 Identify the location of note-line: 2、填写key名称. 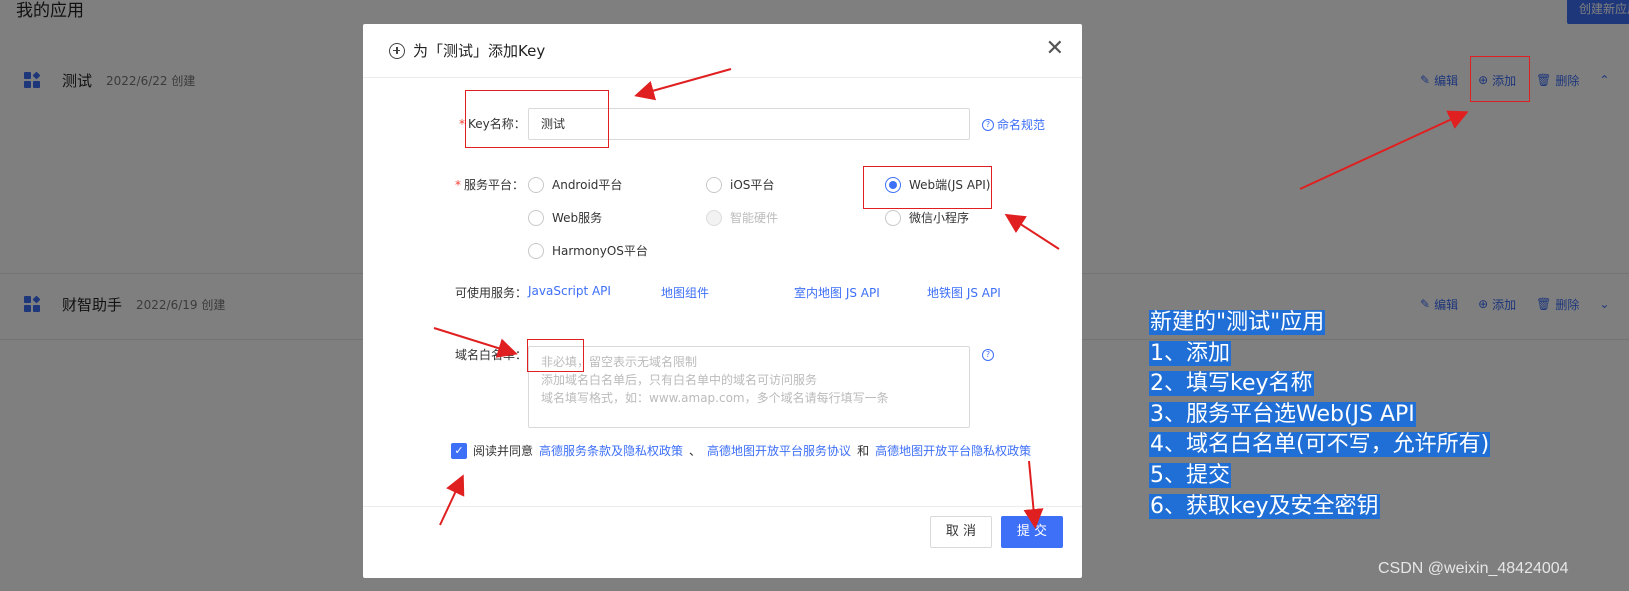
(1231, 384).